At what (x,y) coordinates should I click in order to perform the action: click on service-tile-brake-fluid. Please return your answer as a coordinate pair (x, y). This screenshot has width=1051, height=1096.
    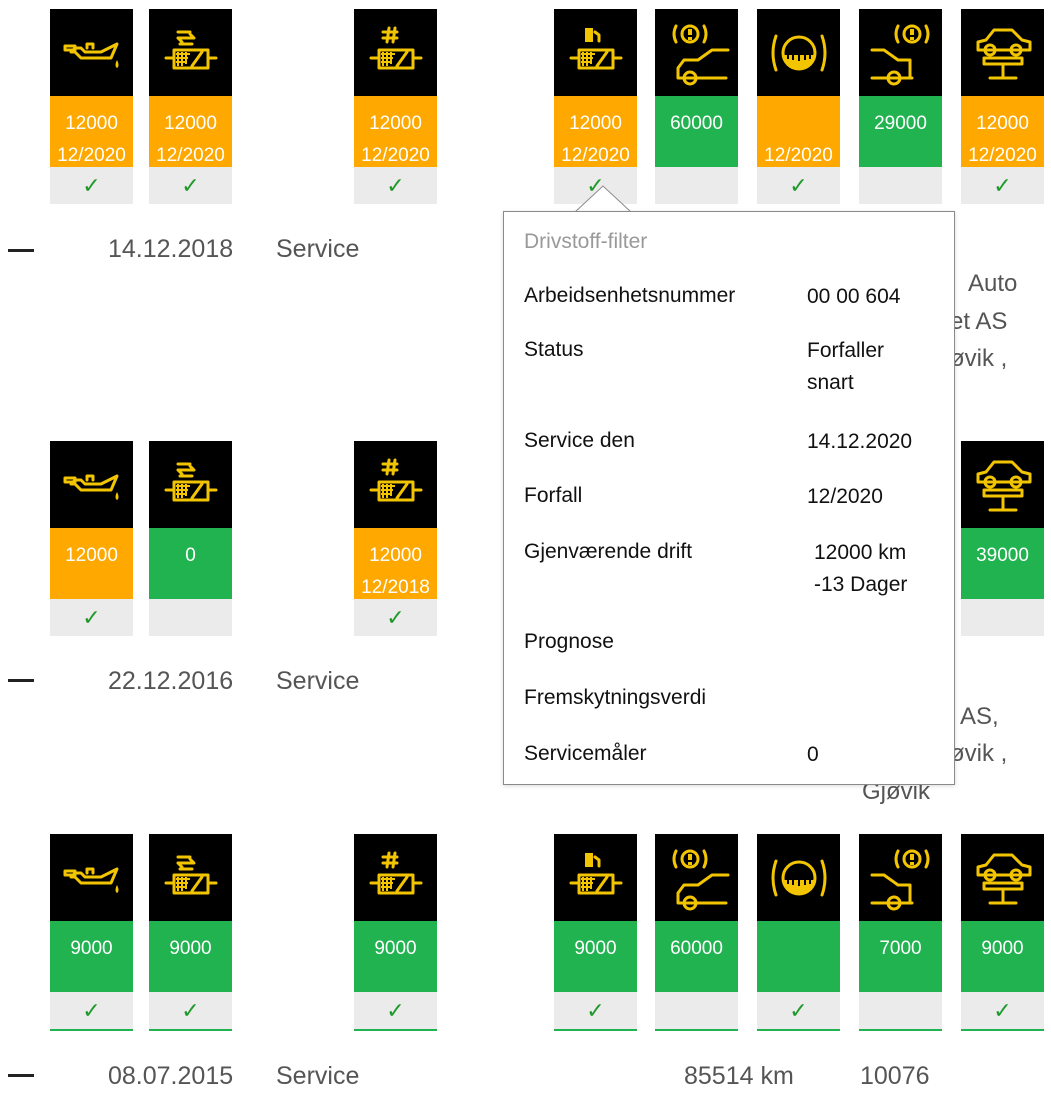
    Looking at the image, I should click on (798, 913).